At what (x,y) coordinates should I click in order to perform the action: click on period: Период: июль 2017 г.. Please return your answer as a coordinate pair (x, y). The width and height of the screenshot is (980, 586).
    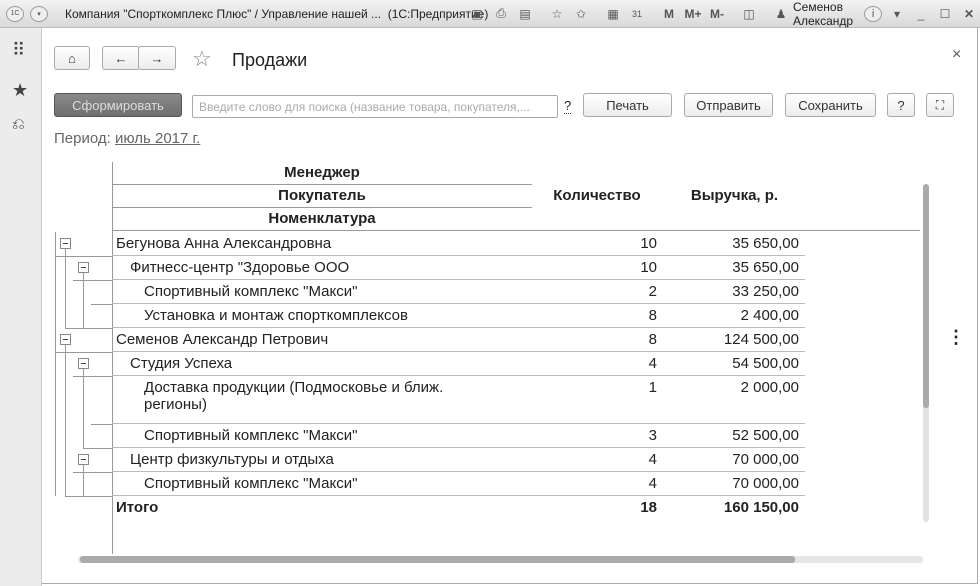
    Looking at the image, I should click on (127, 138).